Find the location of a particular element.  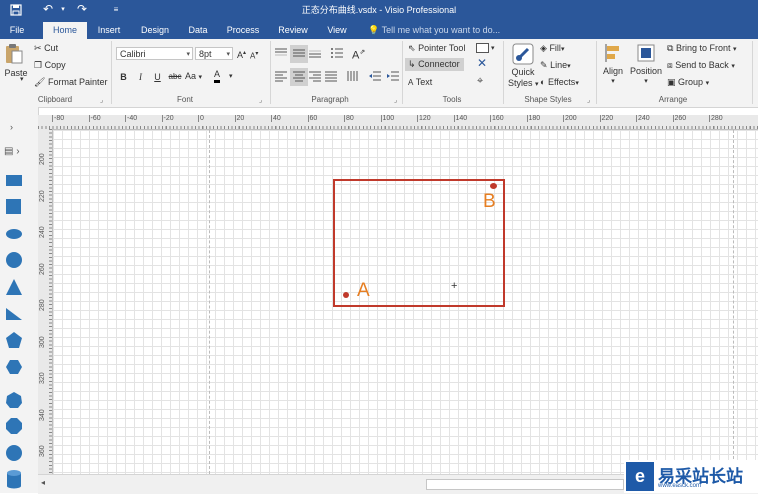

align-top-icon is located at coordinates (281, 52).